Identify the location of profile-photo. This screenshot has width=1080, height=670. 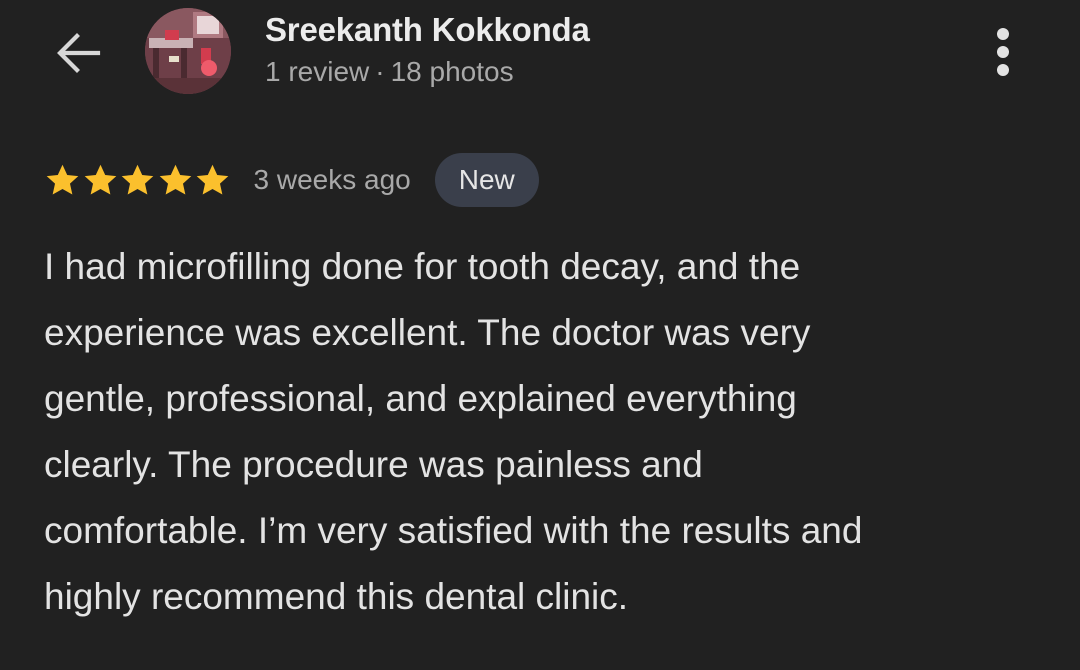
(188, 51).